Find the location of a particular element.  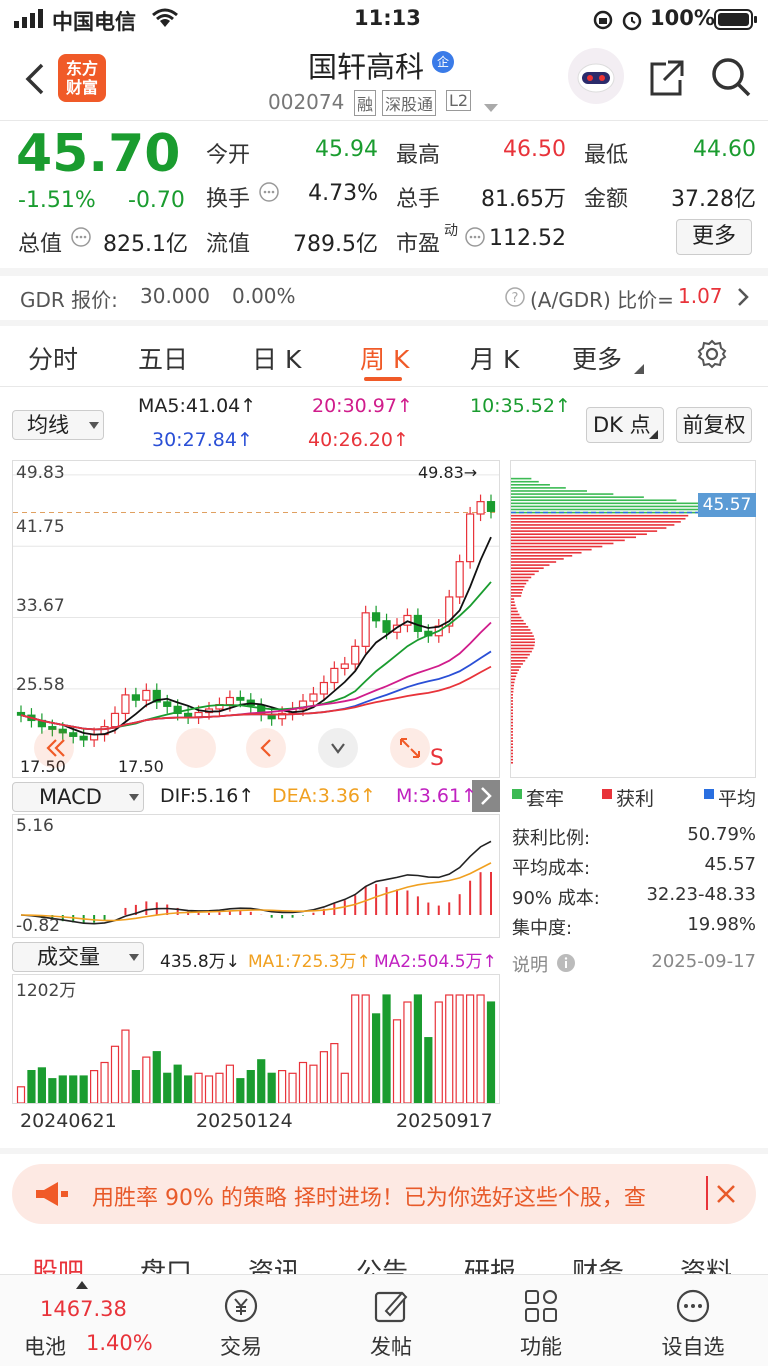

subtab-guba: 股吧 is located at coordinates (58, 1264).